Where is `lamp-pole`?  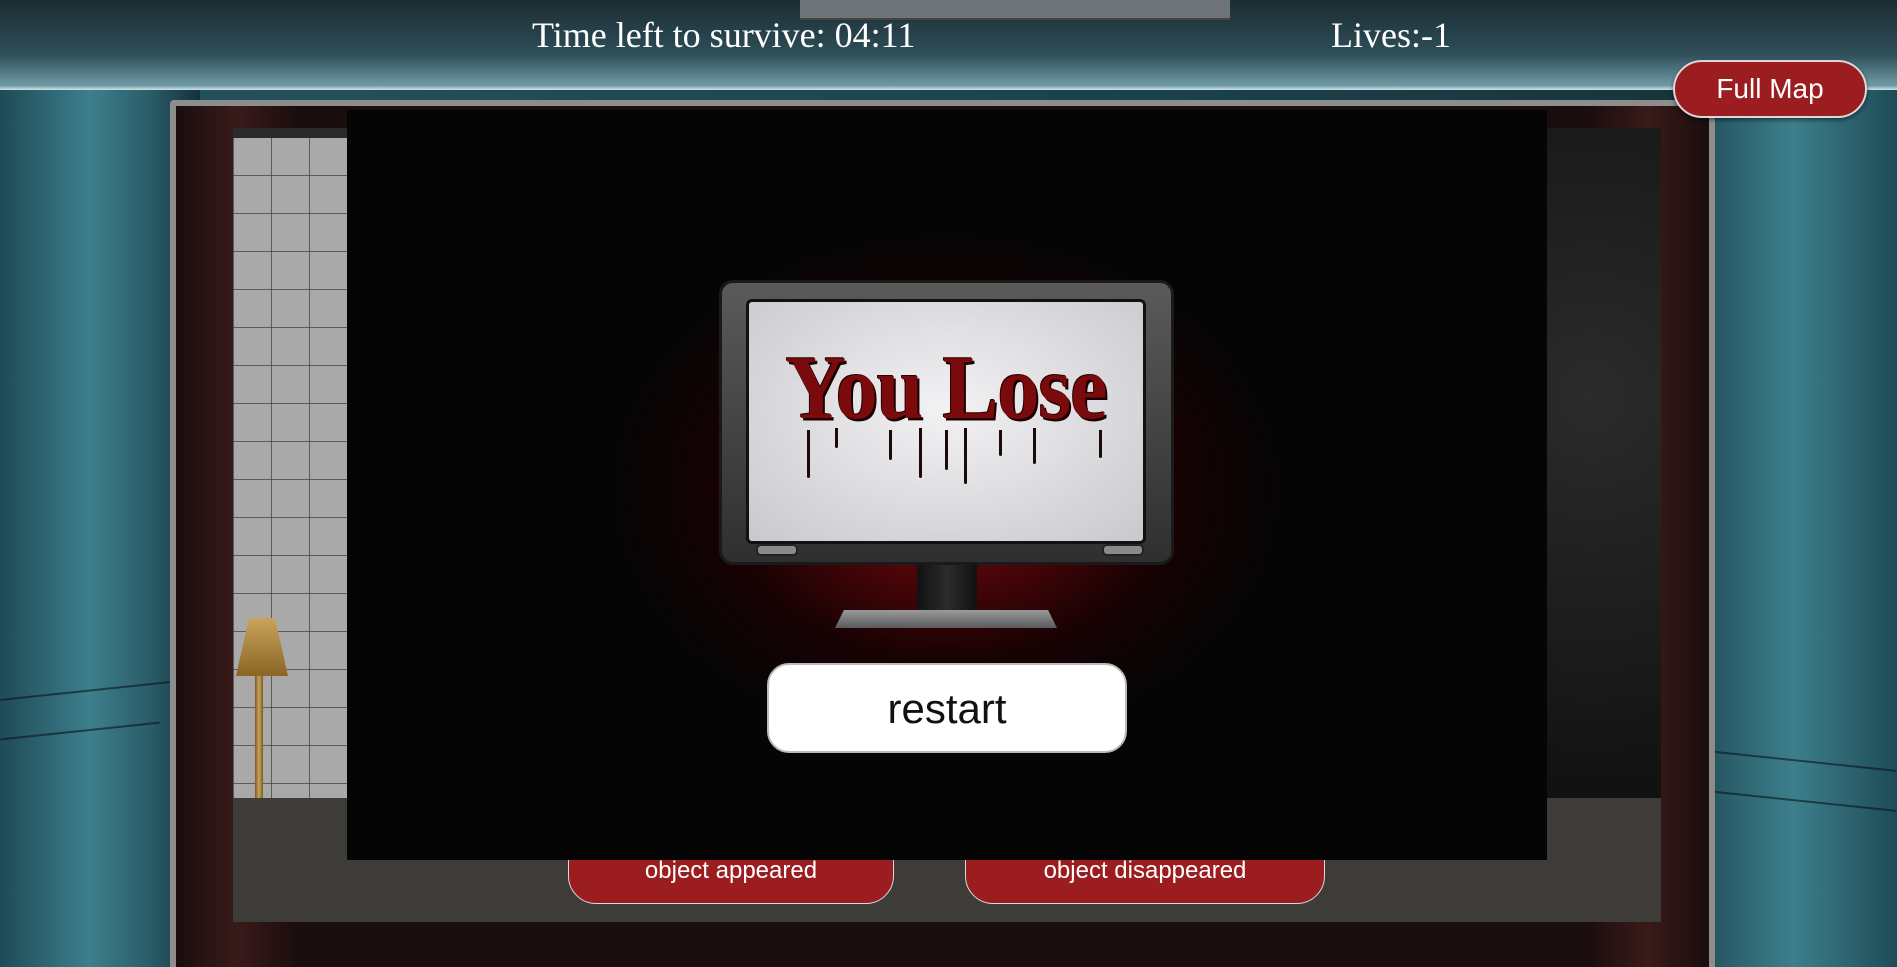 lamp-pole is located at coordinates (259, 738).